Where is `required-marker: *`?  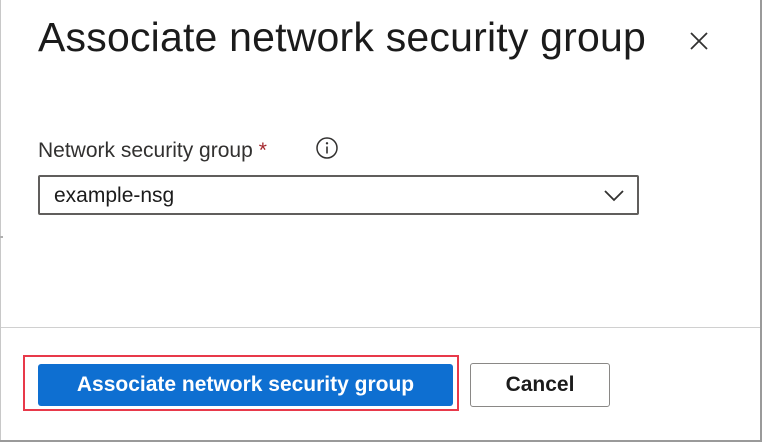
required-marker: * is located at coordinates (262, 150).